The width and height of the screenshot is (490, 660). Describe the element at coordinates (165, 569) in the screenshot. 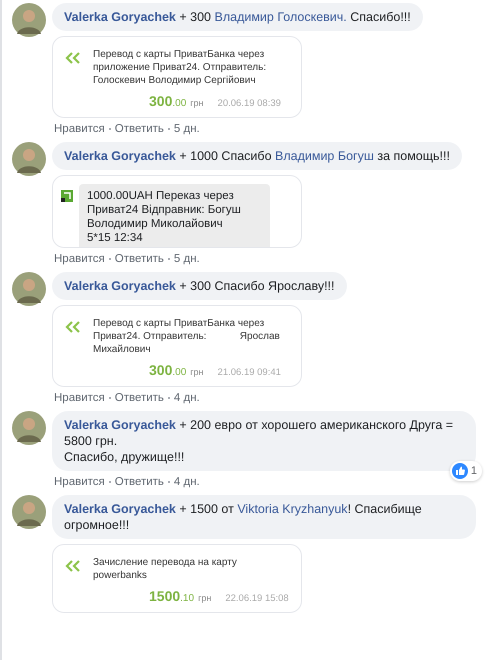

I see `receipt-description: Зачисление перевода на карту powerbanks` at that location.